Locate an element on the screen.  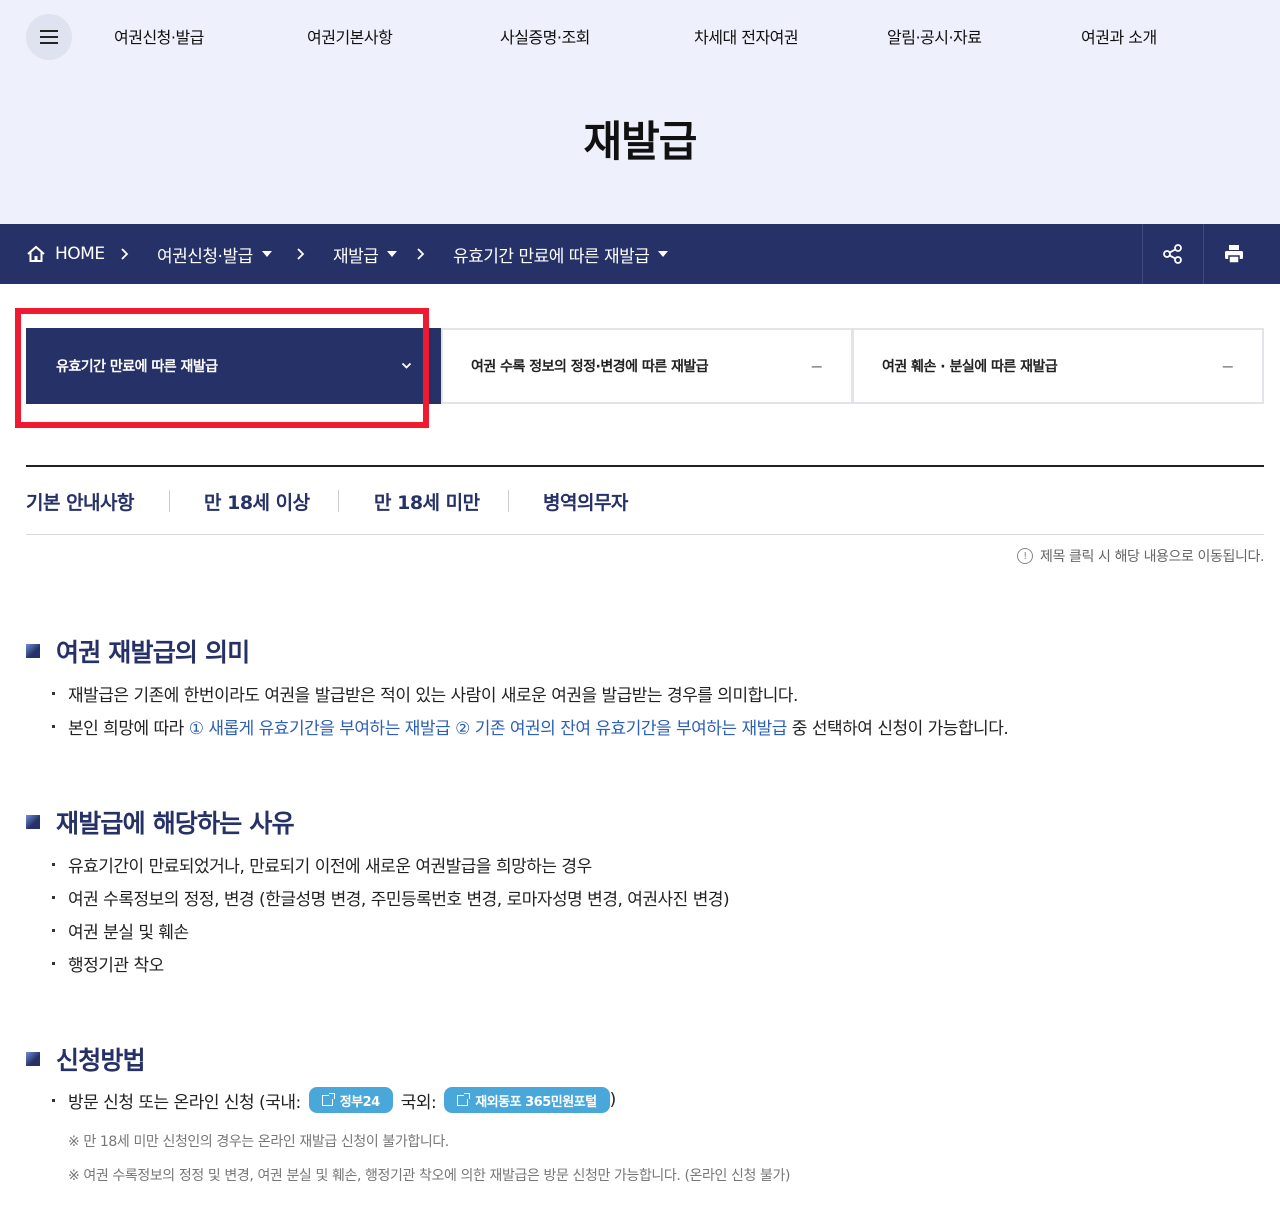
section-title-meaning: 여권 재발급의 의미 is located at coordinates (138, 651).